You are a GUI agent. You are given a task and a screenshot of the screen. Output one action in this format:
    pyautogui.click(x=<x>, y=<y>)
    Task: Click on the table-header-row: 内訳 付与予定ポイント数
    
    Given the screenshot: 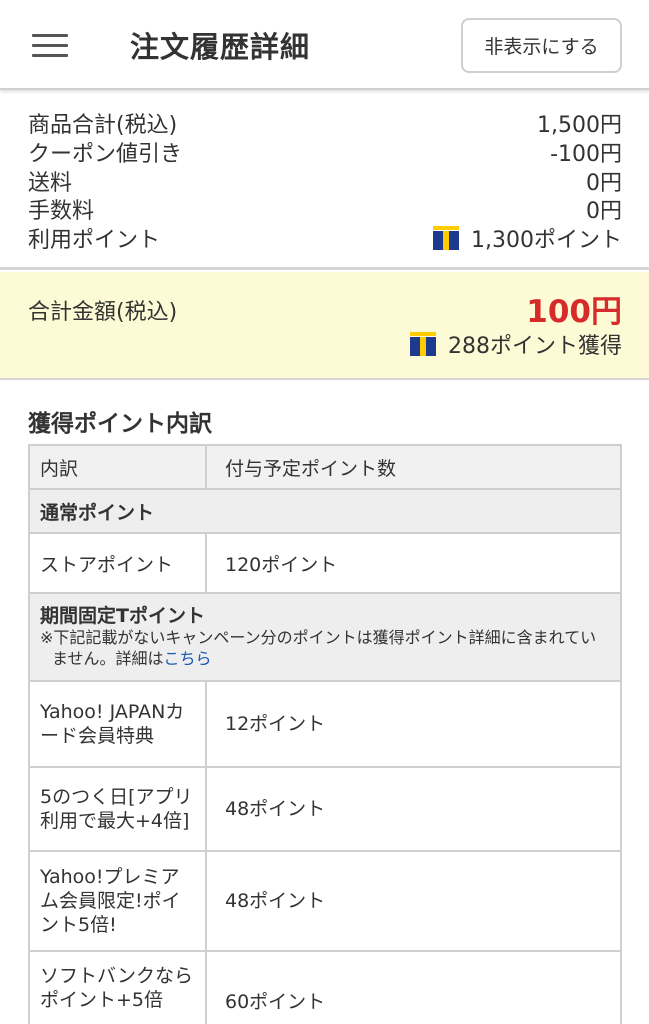 What is the action you would take?
    pyautogui.click(x=325, y=467)
    